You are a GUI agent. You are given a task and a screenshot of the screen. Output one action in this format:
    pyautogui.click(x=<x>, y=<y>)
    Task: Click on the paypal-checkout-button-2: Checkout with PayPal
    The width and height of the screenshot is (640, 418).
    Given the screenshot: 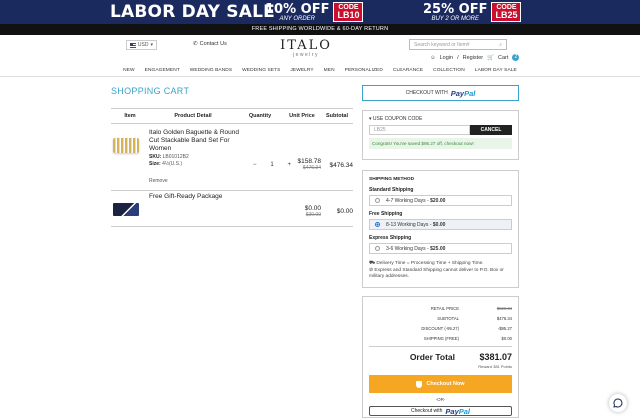 What is the action you would take?
    pyautogui.click(x=440, y=411)
    